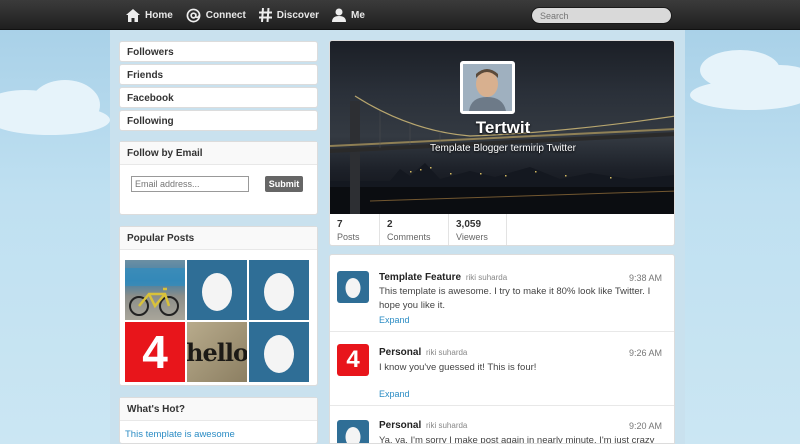 Image resolution: width=800 pixels, height=444 pixels. Describe the element at coordinates (414, 229) in the screenshot. I see `stat-comments: 2 Comments` at that location.